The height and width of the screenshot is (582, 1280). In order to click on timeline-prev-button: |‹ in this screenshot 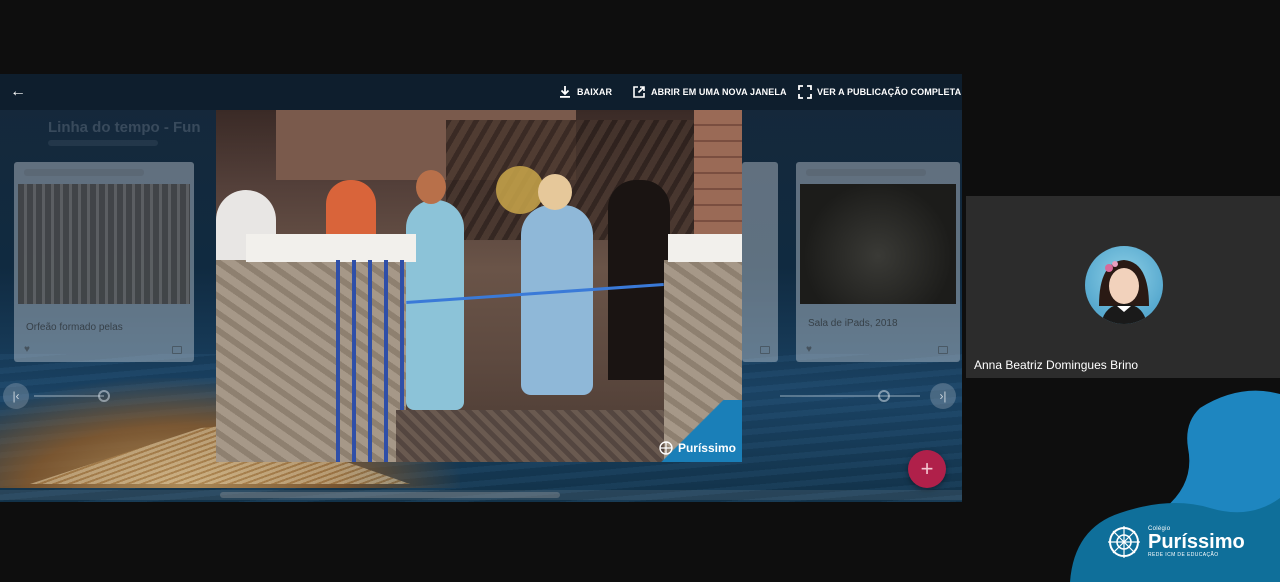, I will do `click(16, 396)`.